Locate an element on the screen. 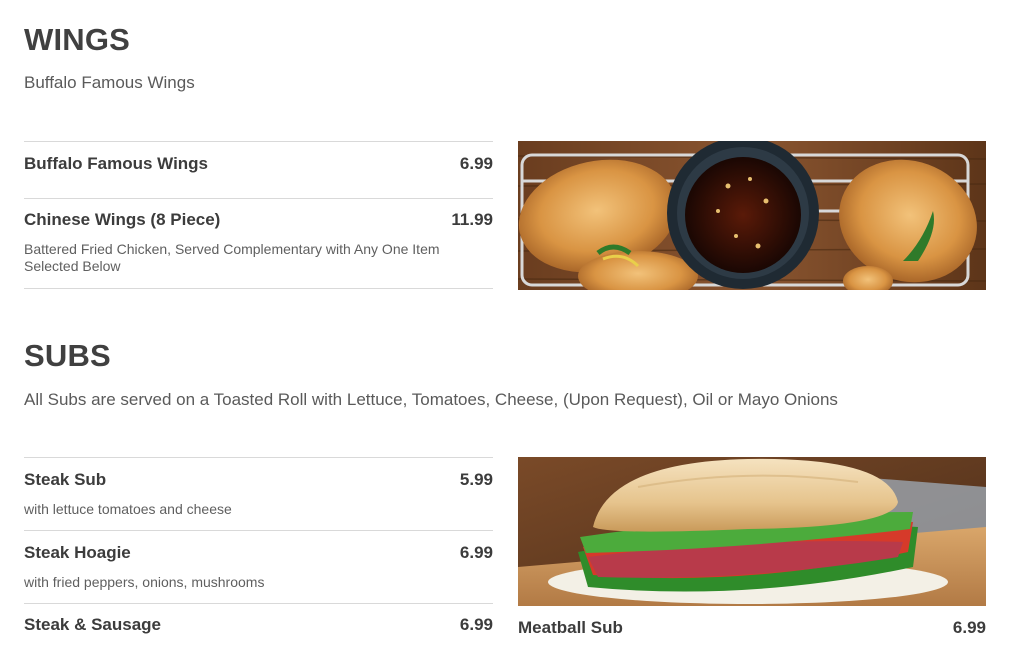 This screenshot has height=649, width=1010. item-price: 5.99 is located at coordinates (476, 479).